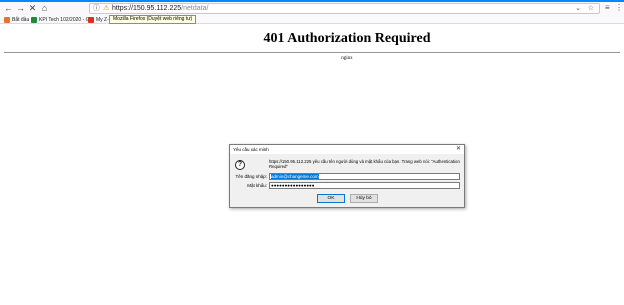 The width and height of the screenshot is (624, 305). I want to click on back-icon: ←, so click(8, 8).